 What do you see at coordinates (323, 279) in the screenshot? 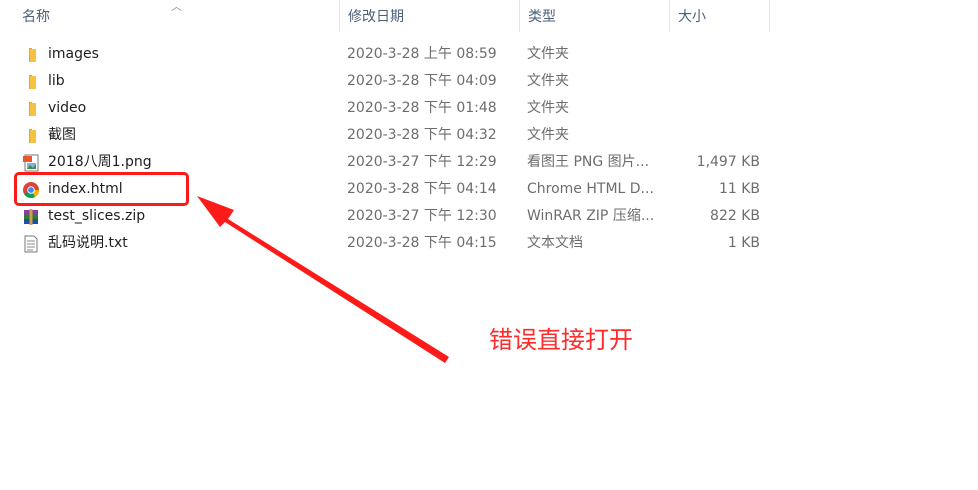
I see `annotation-arrow` at bounding box center [323, 279].